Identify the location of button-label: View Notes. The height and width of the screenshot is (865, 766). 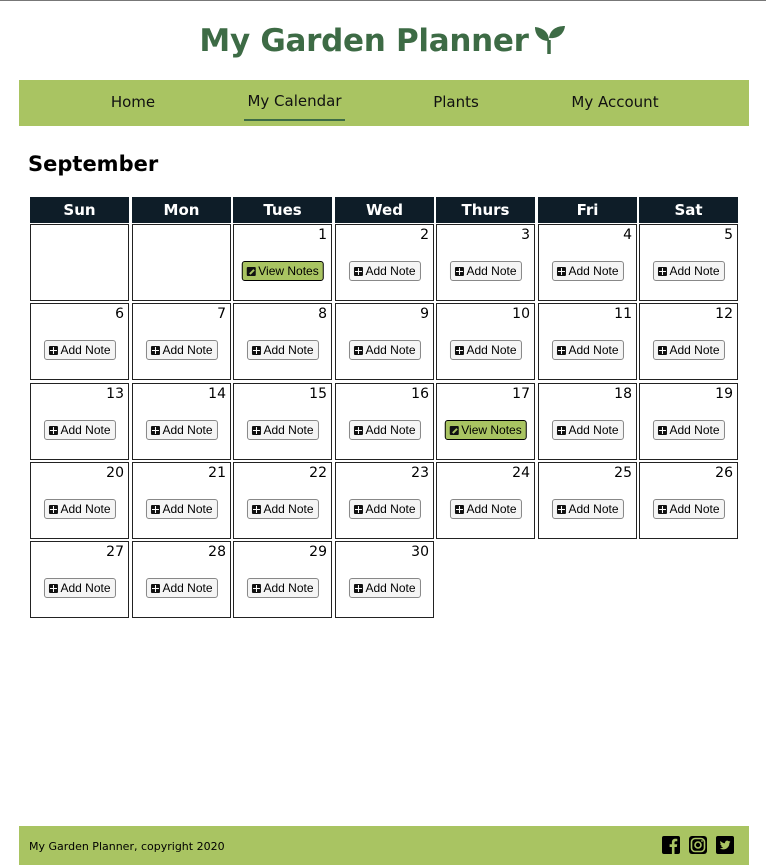
(288, 271).